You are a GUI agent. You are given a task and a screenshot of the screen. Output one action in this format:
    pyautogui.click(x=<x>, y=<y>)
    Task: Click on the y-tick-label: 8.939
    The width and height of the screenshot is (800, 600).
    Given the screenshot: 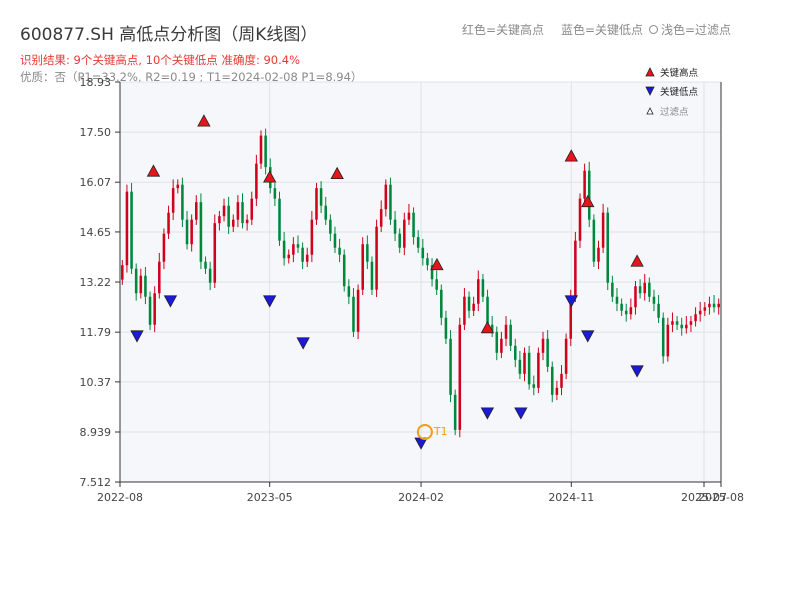 What is the action you would take?
    pyautogui.click(x=96, y=432)
    